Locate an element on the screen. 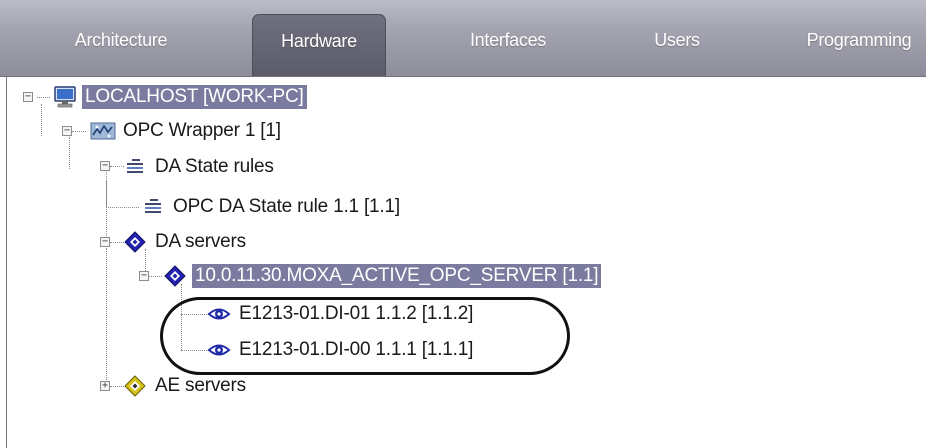 The height and width of the screenshot is (448, 926). tab-interfaces: Interfaces is located at coordinates (508, 45).